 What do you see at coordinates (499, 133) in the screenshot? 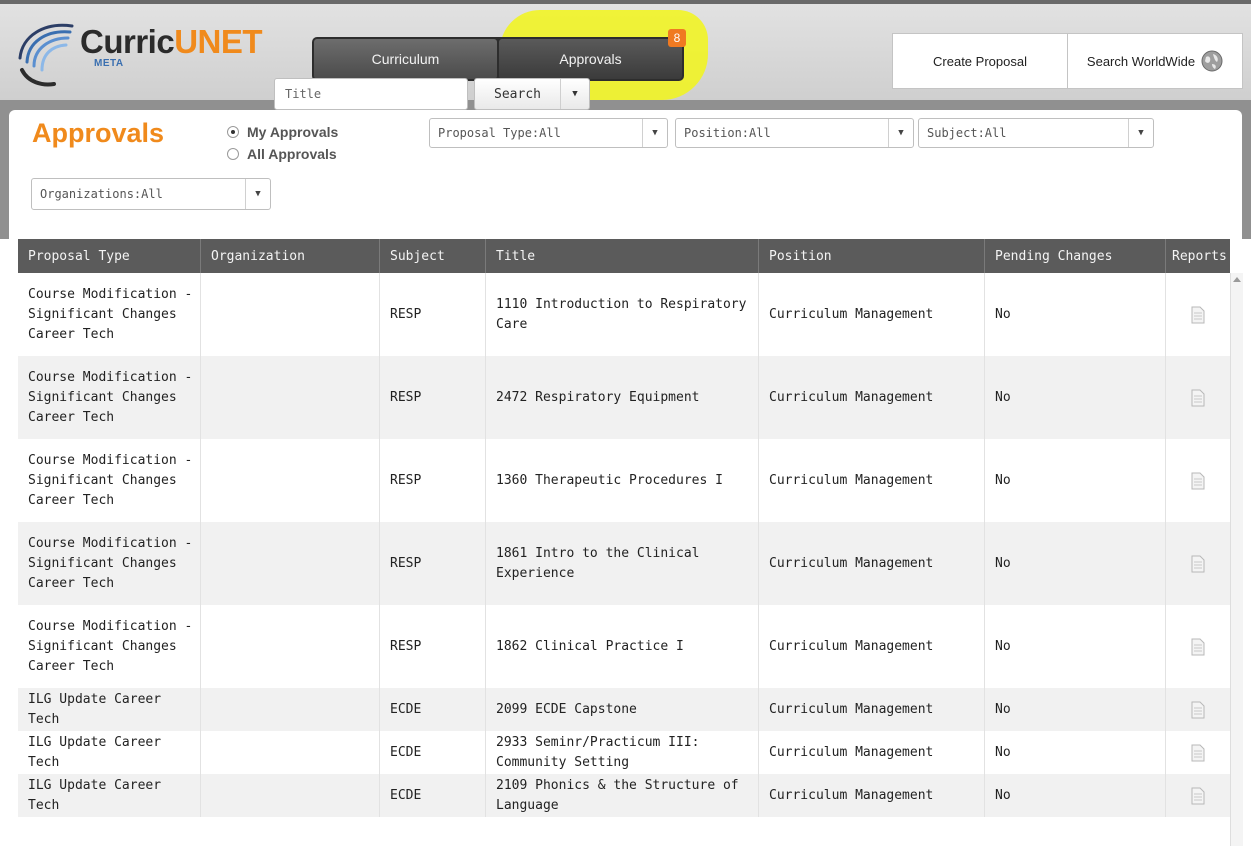
I see `proposal-type-value: Proposal Type:All` at bounding box center [499, 133].